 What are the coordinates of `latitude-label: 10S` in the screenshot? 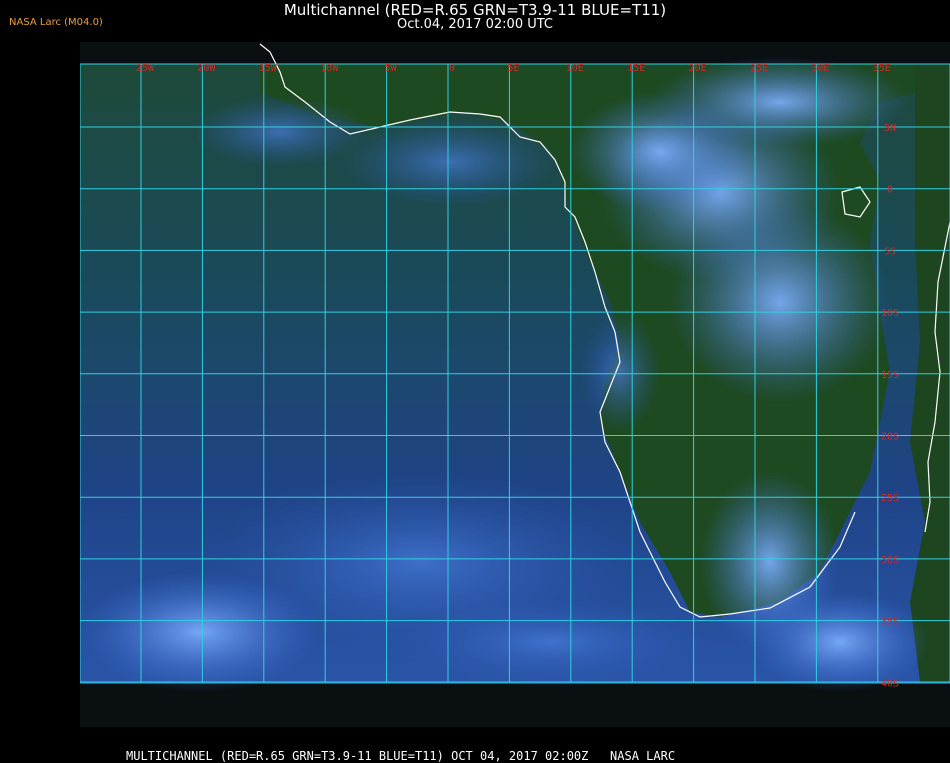 It's located at (890, 313).